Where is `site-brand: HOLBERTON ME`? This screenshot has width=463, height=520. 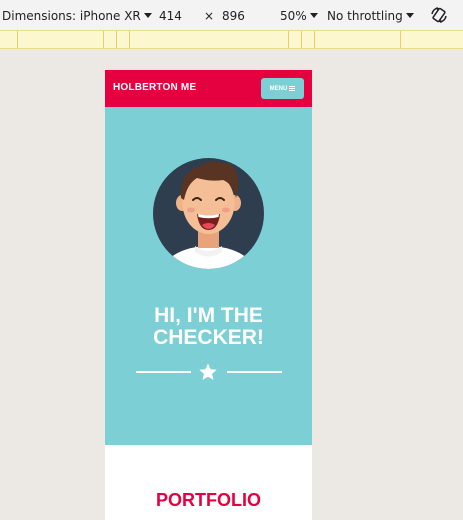
site-brand: HOLBERTON ME is located at coordinates (154, 87).